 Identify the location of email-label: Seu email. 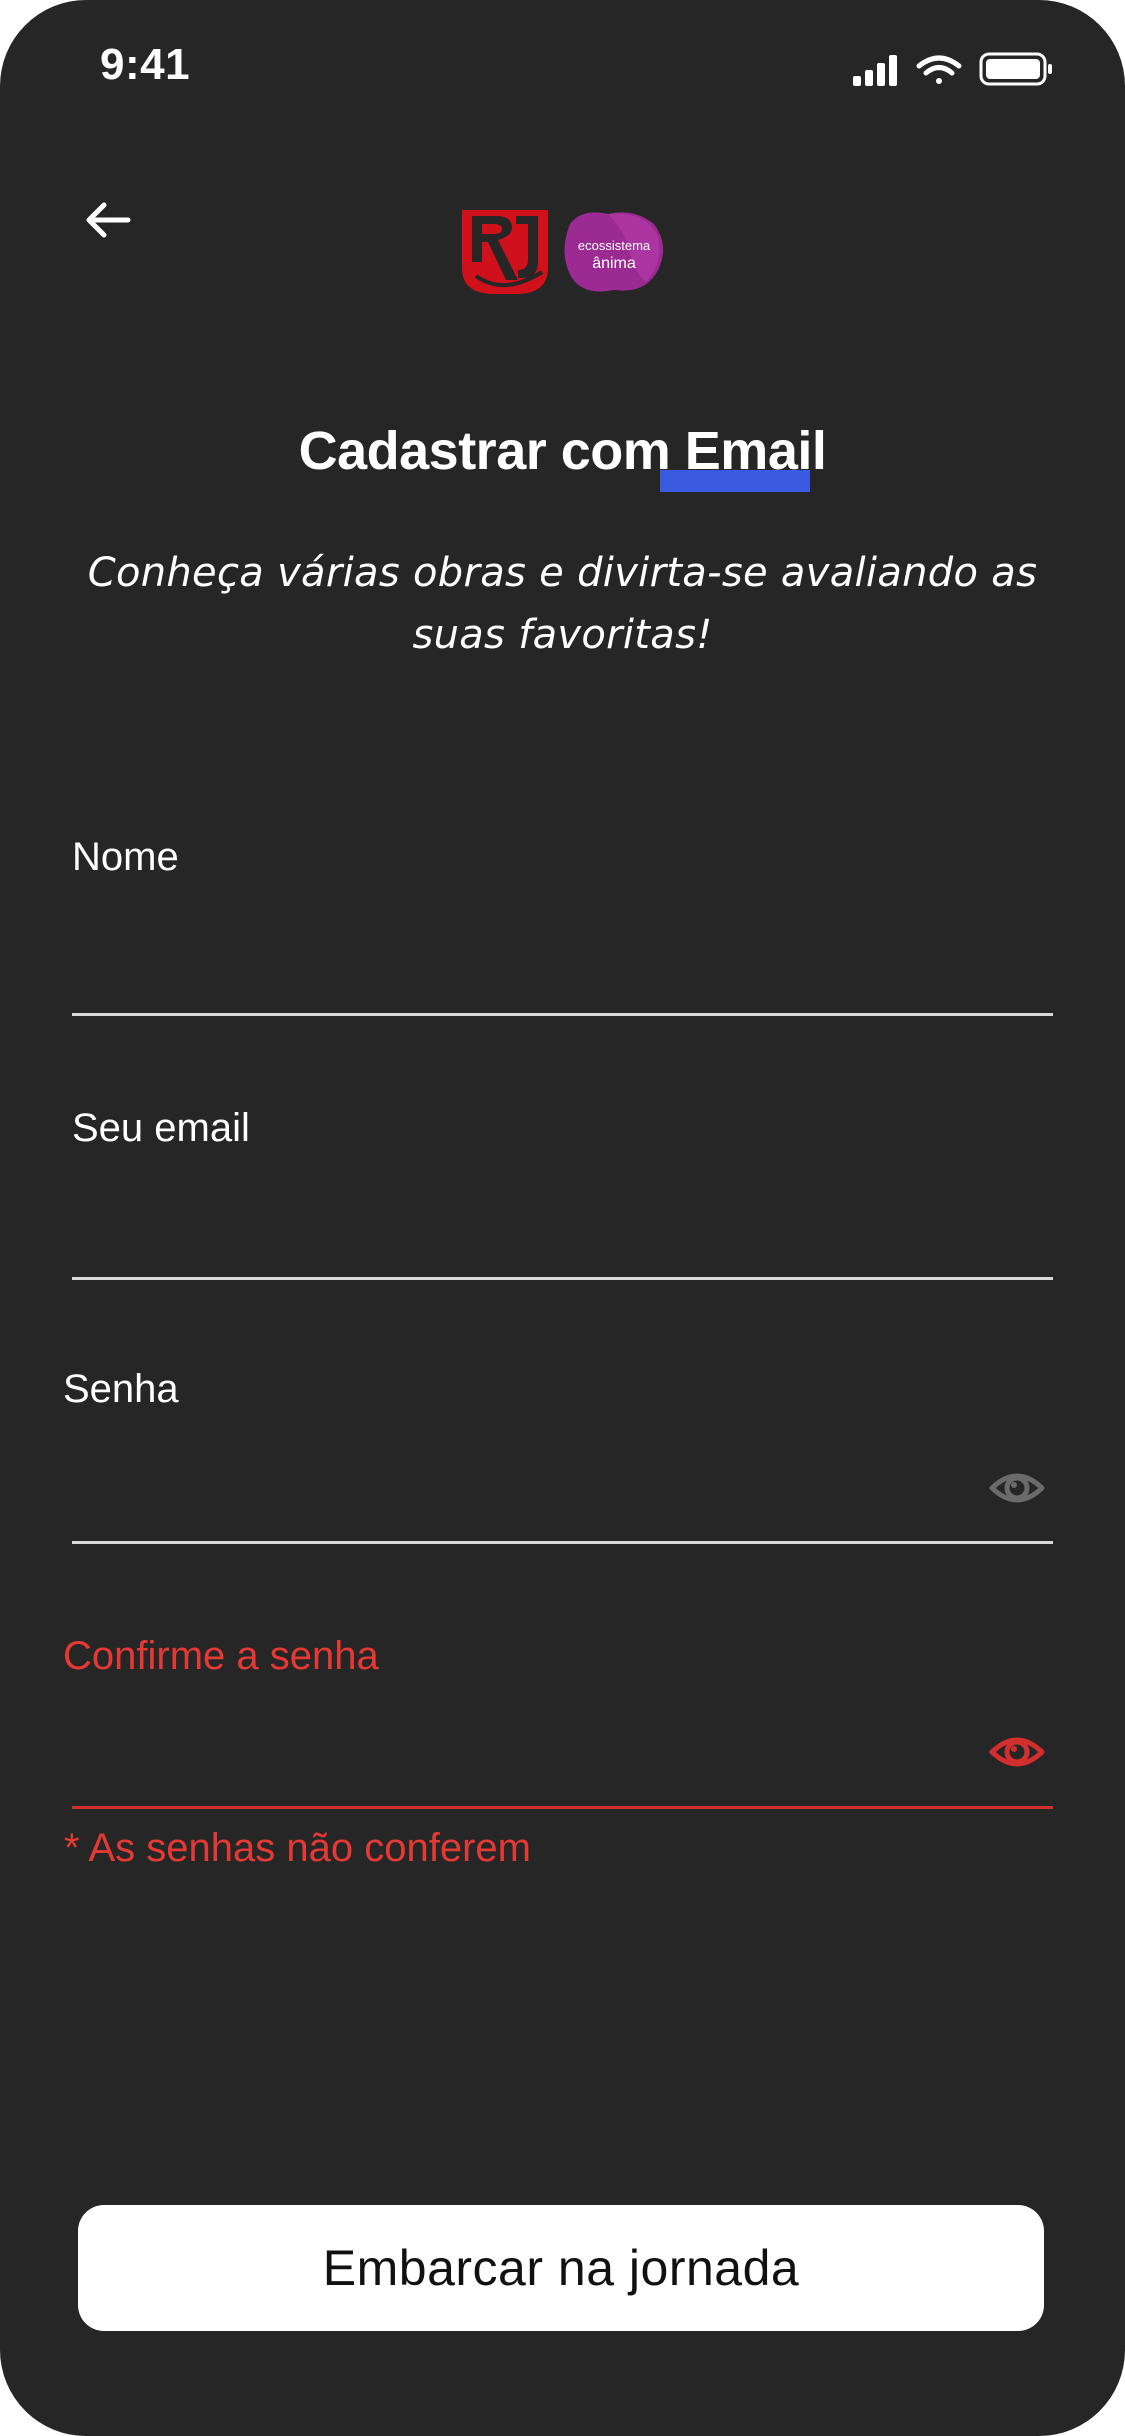
(161, 1128).